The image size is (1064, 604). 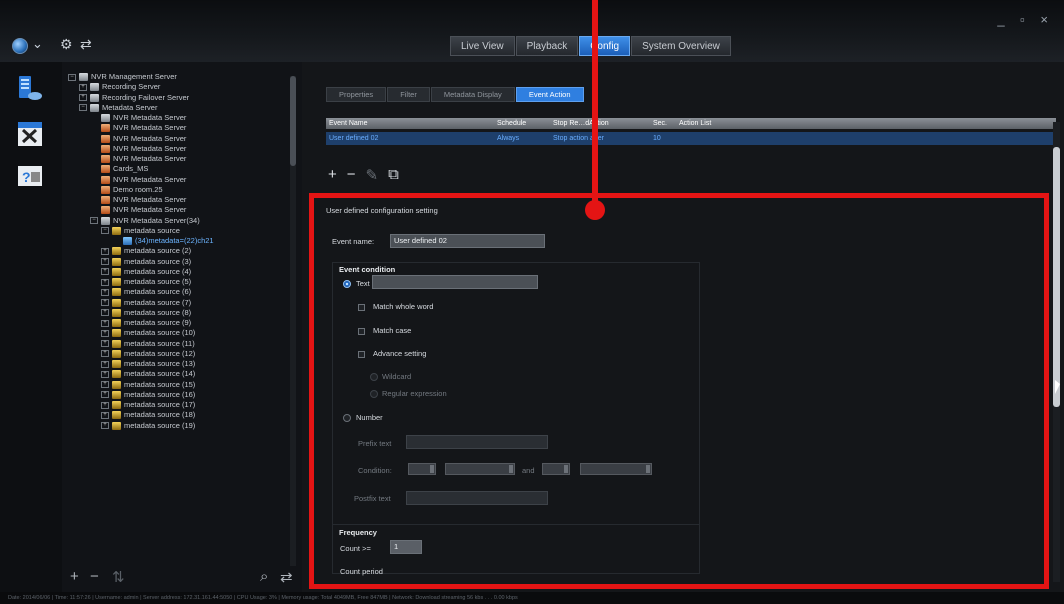 I want to click on edit-event-icon: ✎, so click(x=372, y=175).